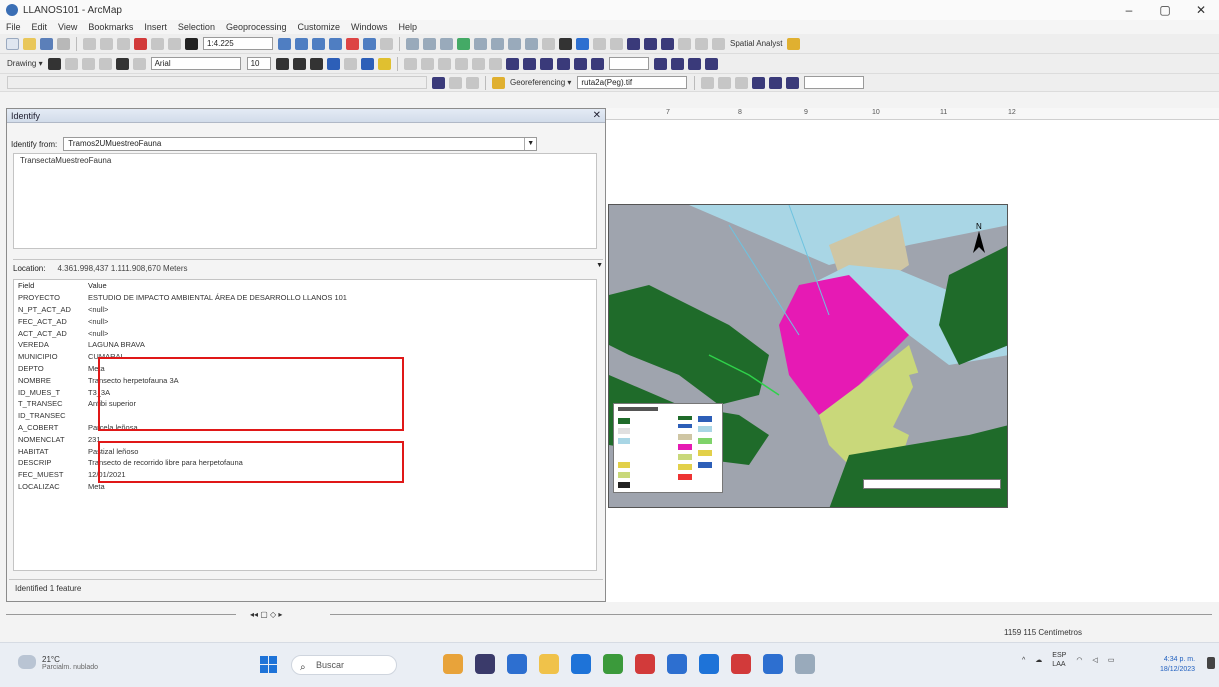 This screenshot has width=1219, height=687. What do you see at coordinates (808, 356) in the screenshot?
I see `map-data-frame: N` at bounding box center [808, 356].